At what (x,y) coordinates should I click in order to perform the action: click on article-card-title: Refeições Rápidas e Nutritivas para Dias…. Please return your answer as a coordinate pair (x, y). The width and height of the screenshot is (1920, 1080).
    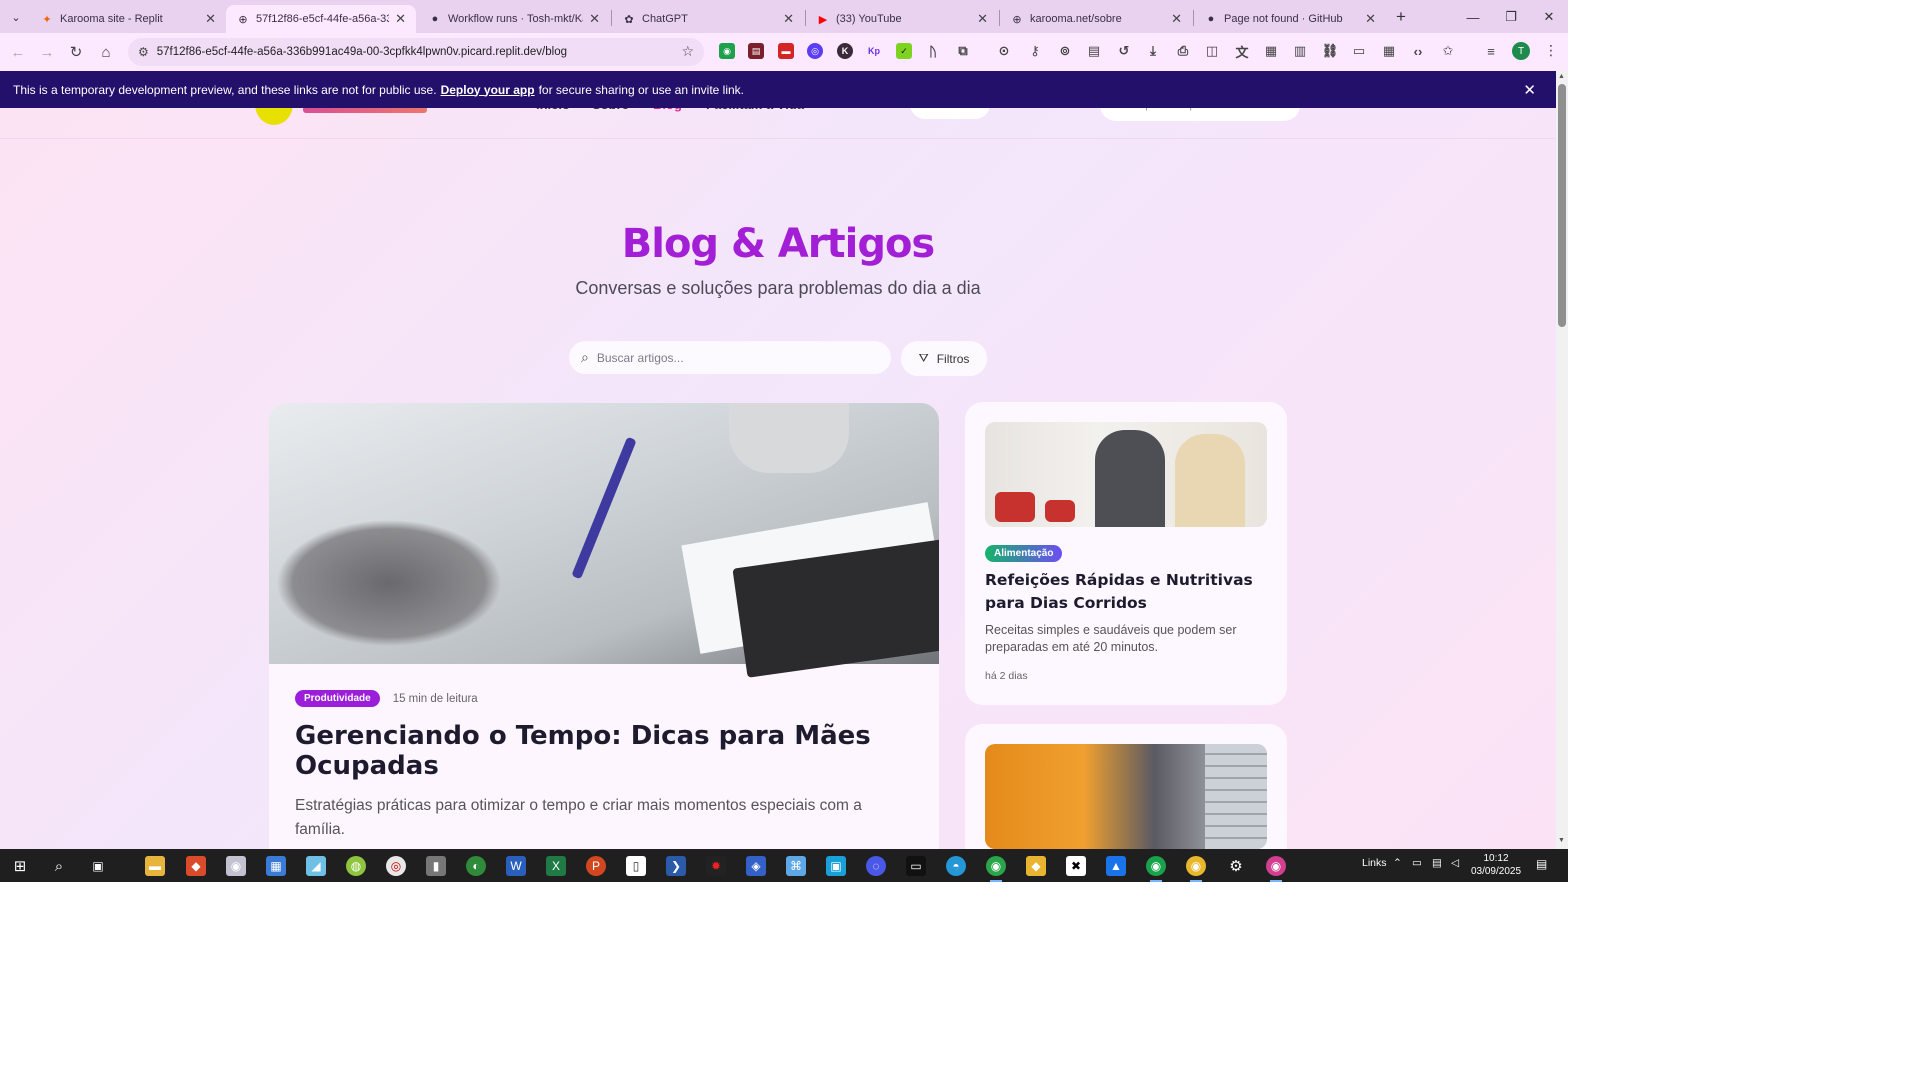
    Looking at the image, I should click on (1127, 592).